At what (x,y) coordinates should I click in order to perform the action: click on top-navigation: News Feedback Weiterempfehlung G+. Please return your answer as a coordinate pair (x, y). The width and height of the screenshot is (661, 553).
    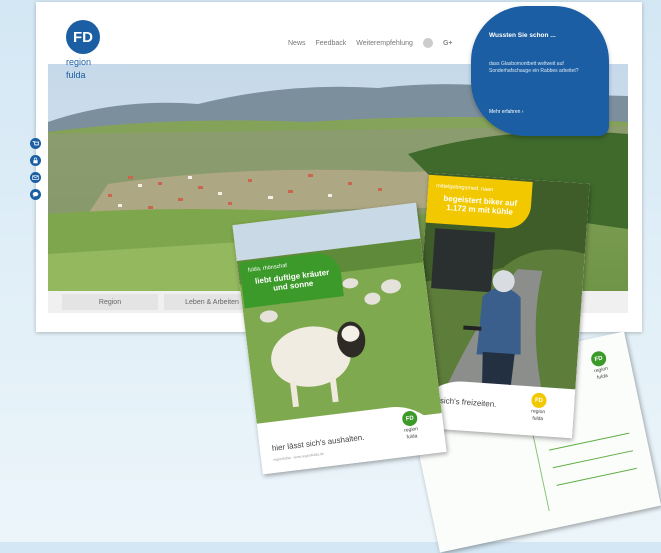
    Looking at the image, I should click on (370, 43).